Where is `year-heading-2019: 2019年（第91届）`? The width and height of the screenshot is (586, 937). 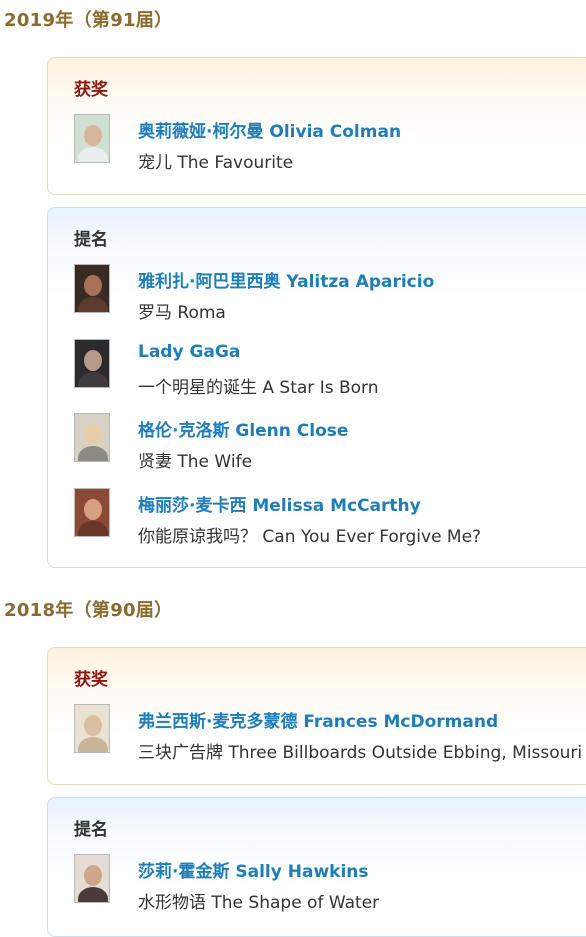
year-heading-2019: 2019年（第91届） is located at coordinates (88, 20).